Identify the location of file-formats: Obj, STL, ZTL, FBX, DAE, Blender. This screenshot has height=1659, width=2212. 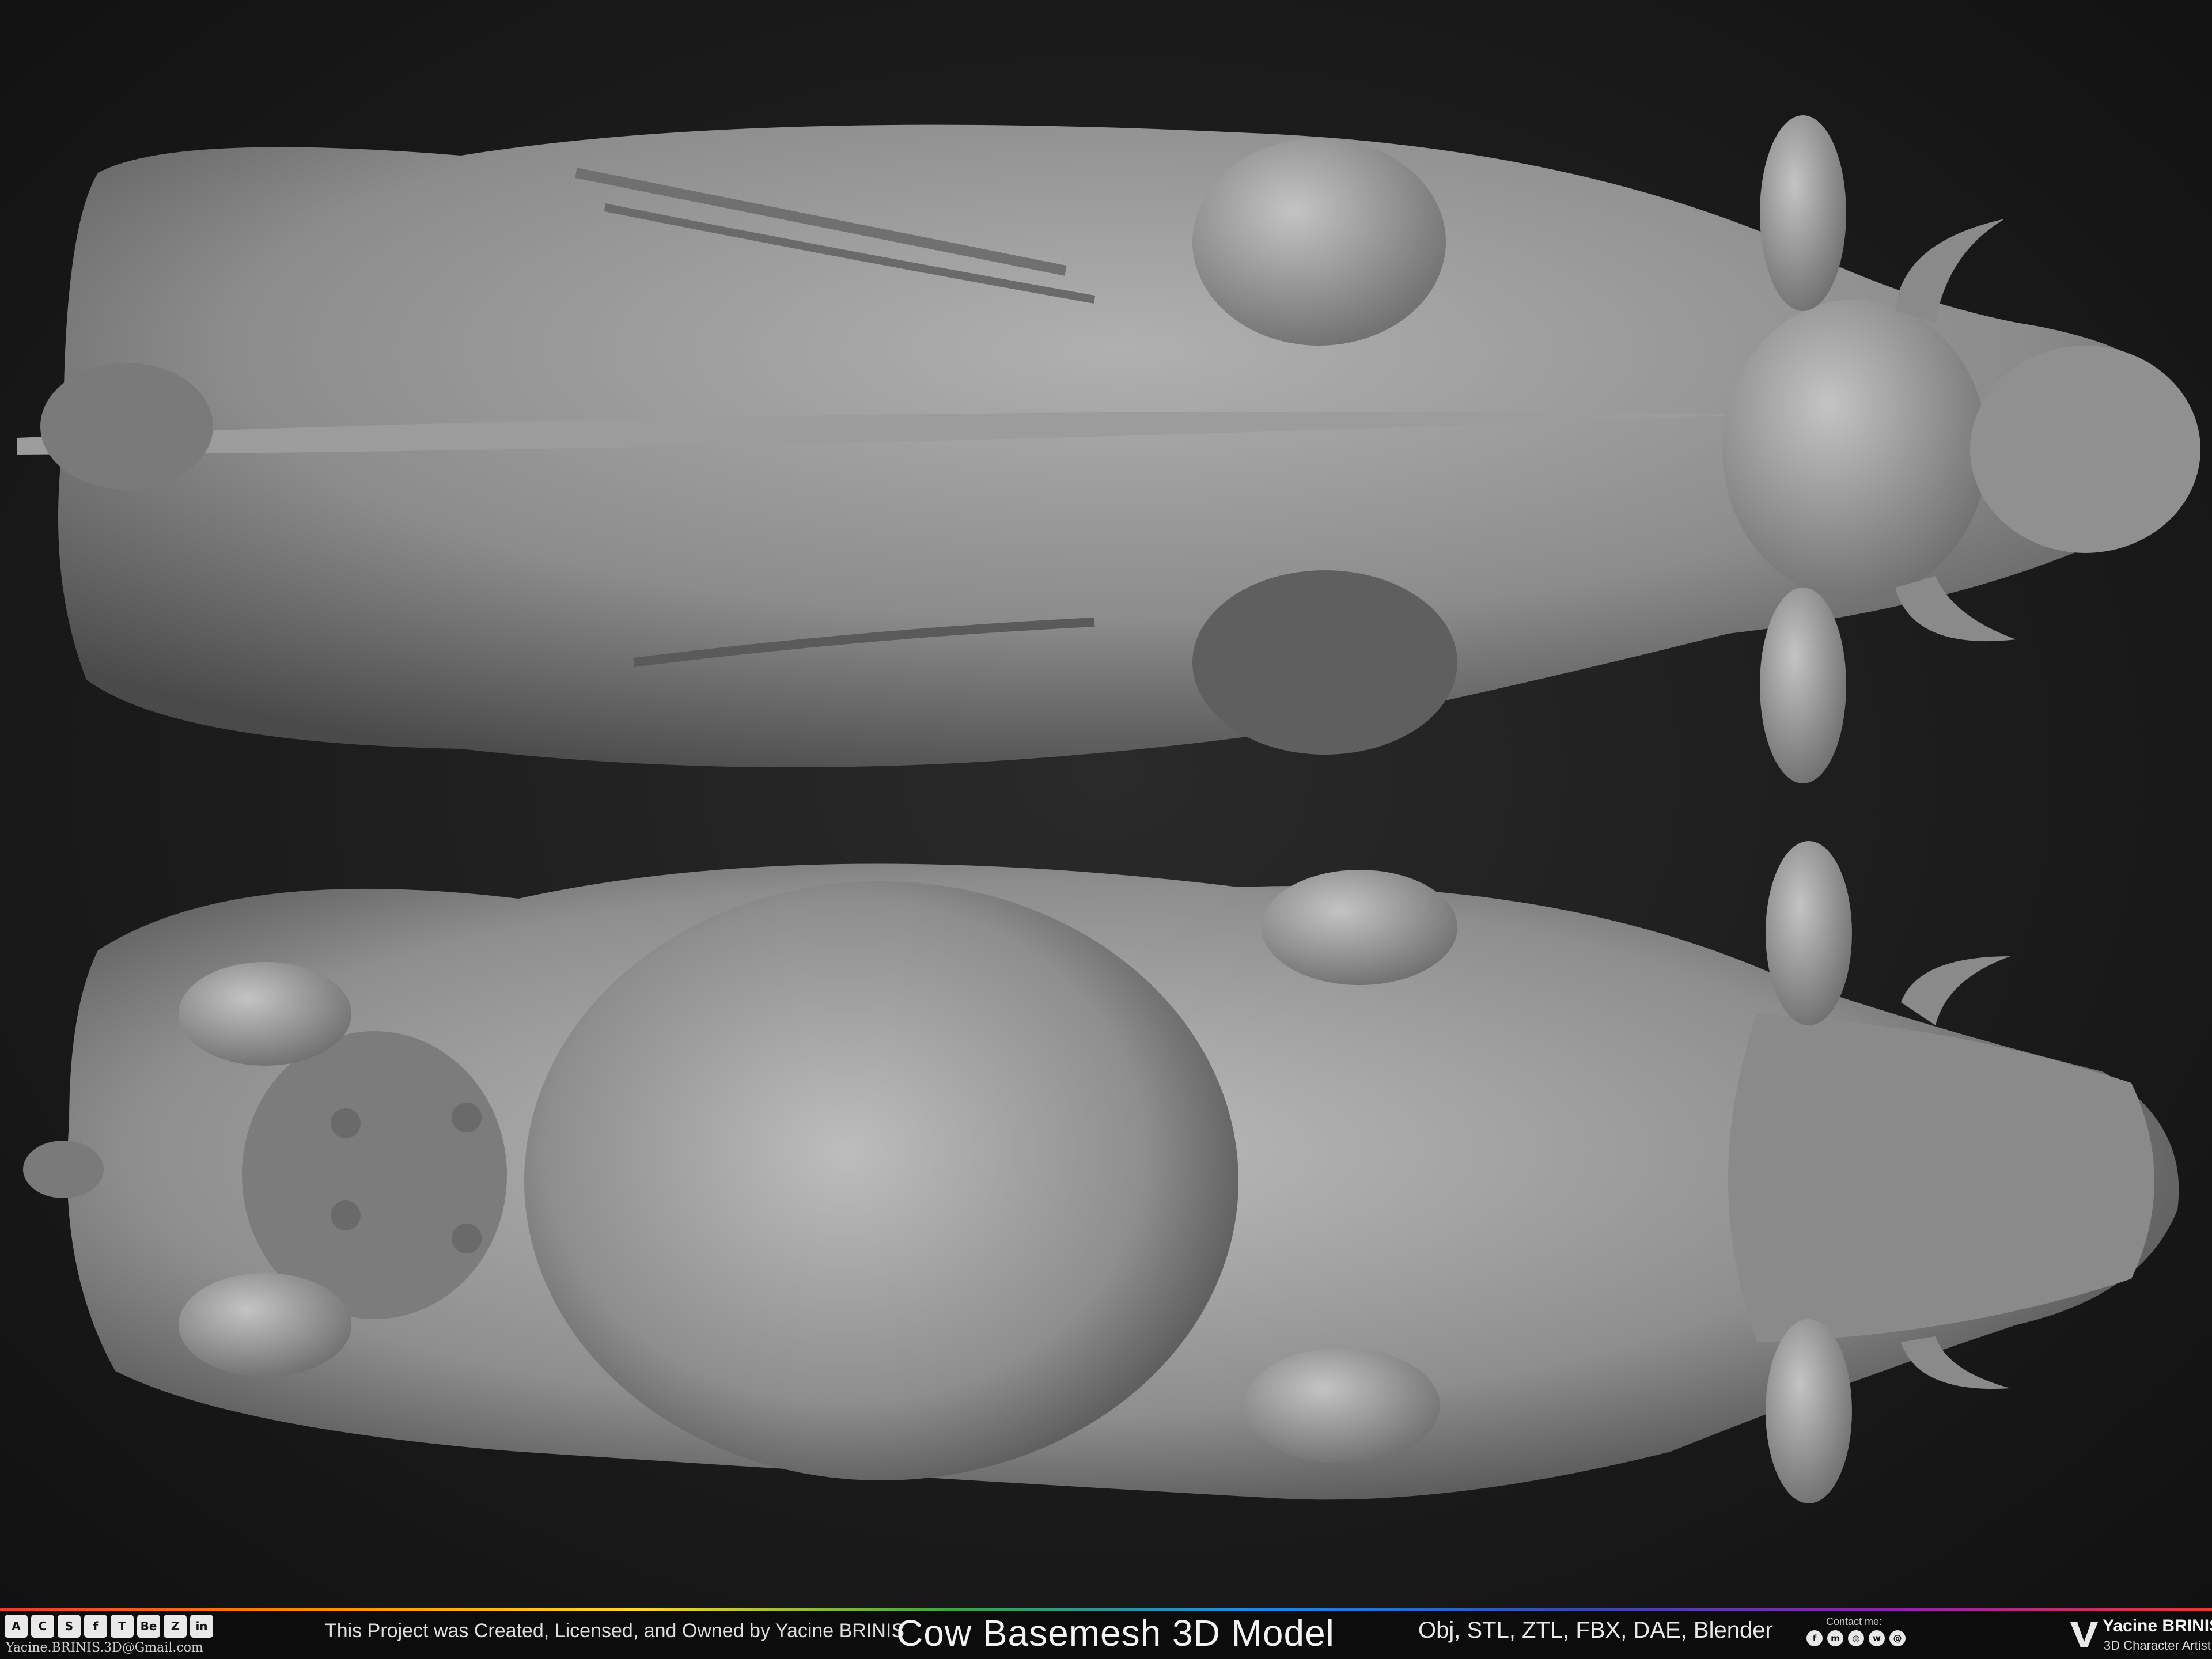
(1595, 1630).